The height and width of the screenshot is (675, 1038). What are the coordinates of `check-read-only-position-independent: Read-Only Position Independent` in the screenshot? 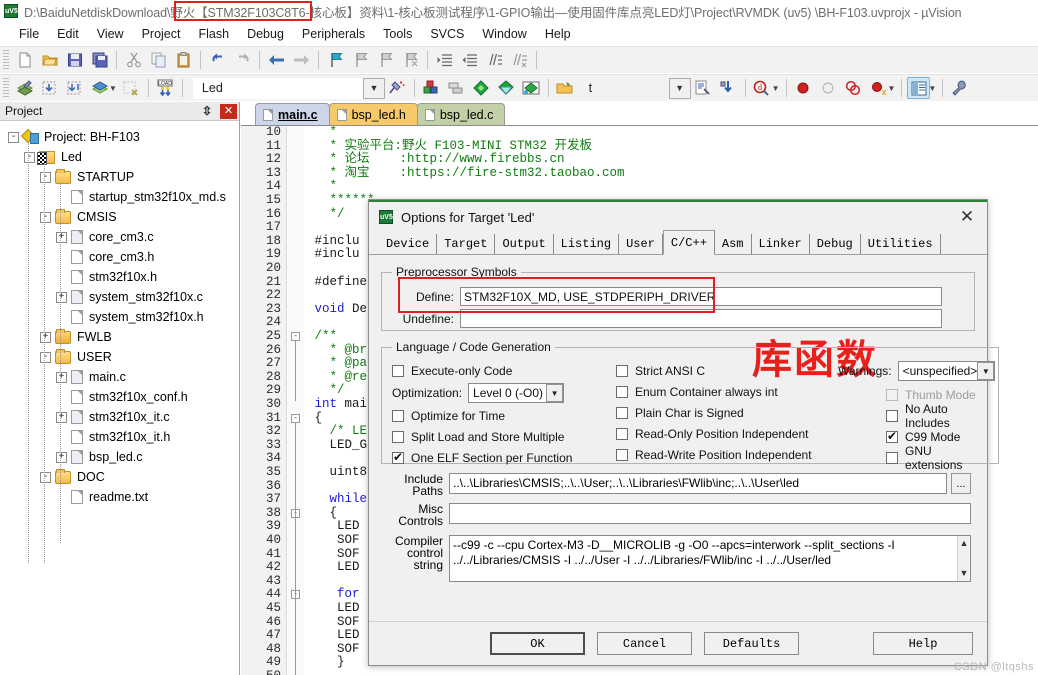 It's located at (727, 433).